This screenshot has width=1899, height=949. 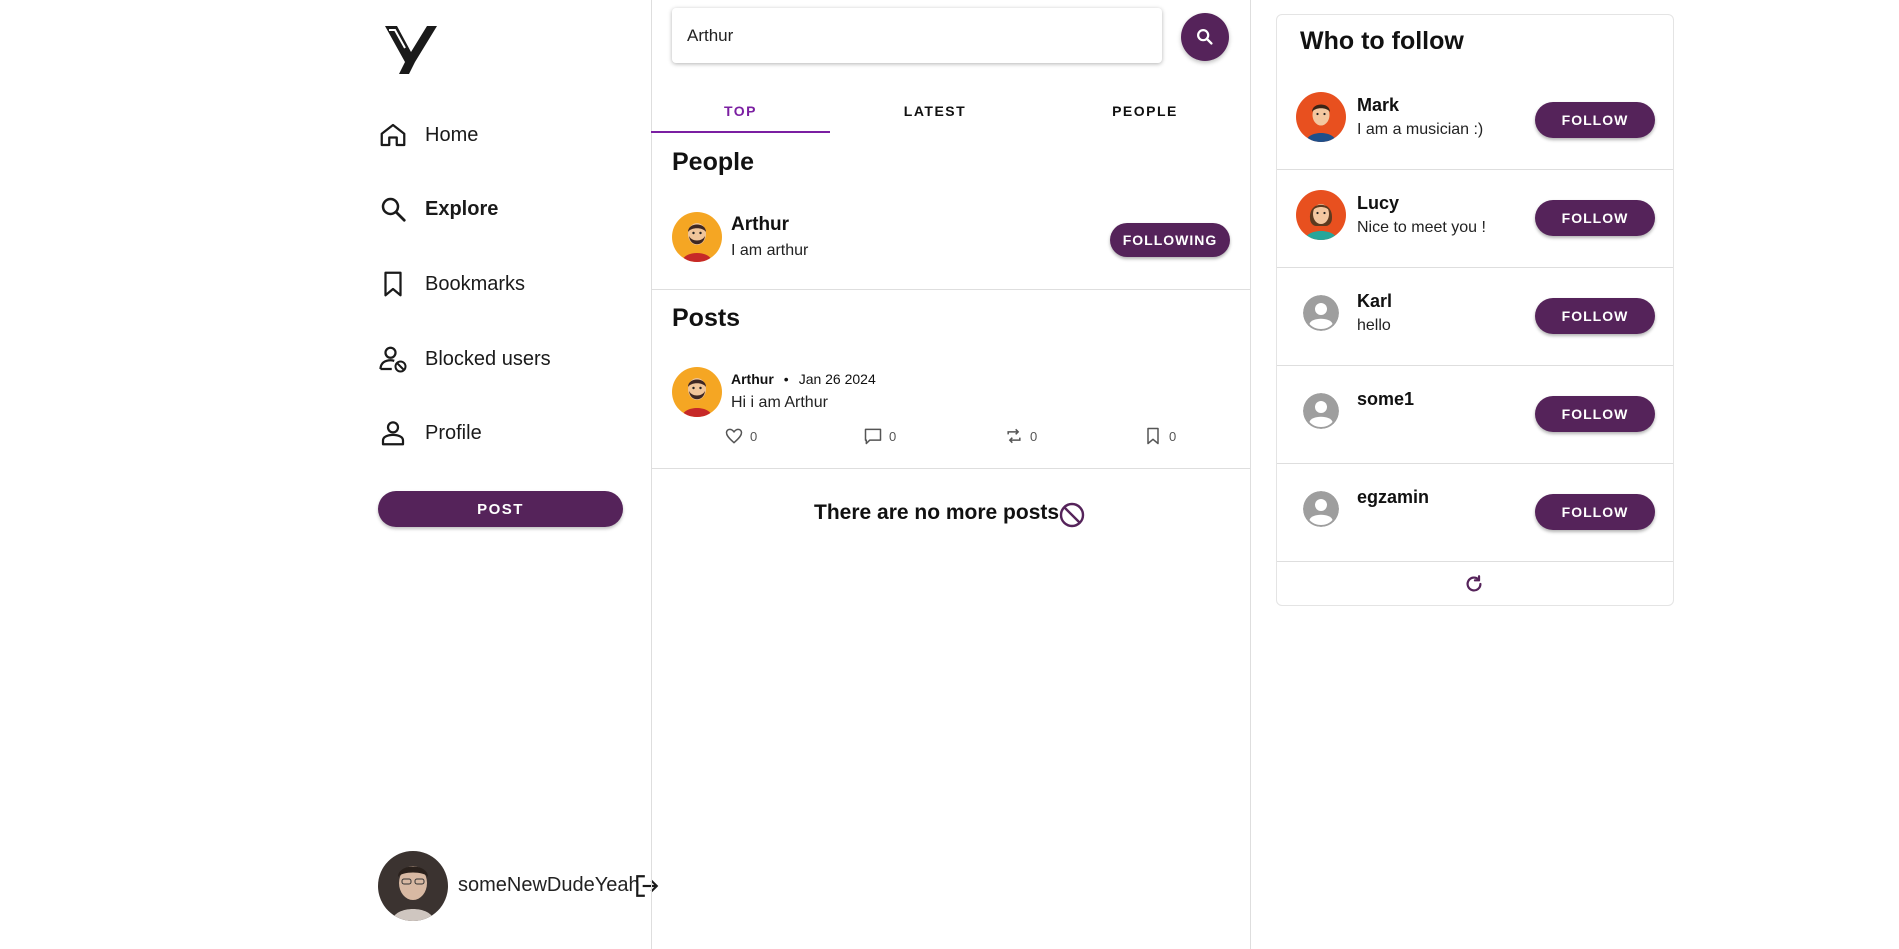 I want to click on search-button, so click(x=1205, y=37).